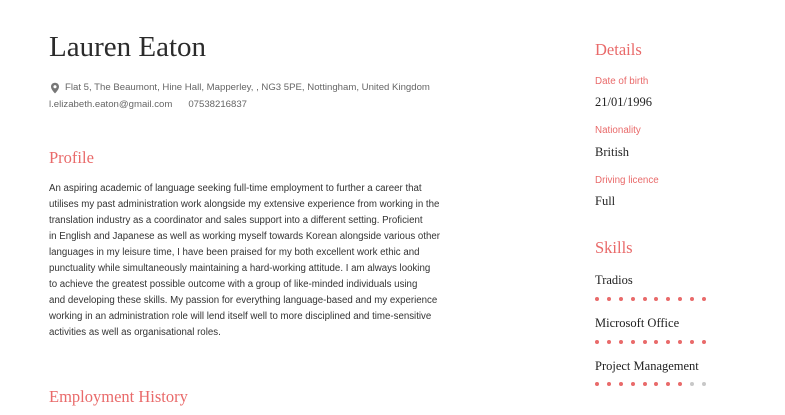 Image resolution: width=785 pixels, height=415 pixels. Describe the element at coordinates (637, 323) in the screenshot. I see `skill-name: Microsoft Office` at that location.